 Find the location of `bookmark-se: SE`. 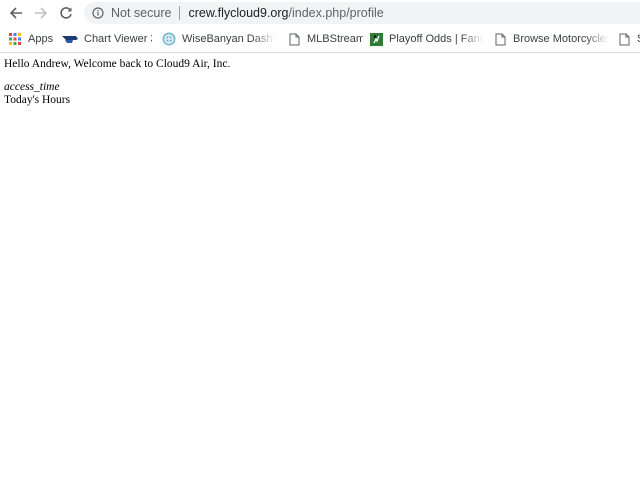

bookmark-se: SE is located at coordinates (628, 39).